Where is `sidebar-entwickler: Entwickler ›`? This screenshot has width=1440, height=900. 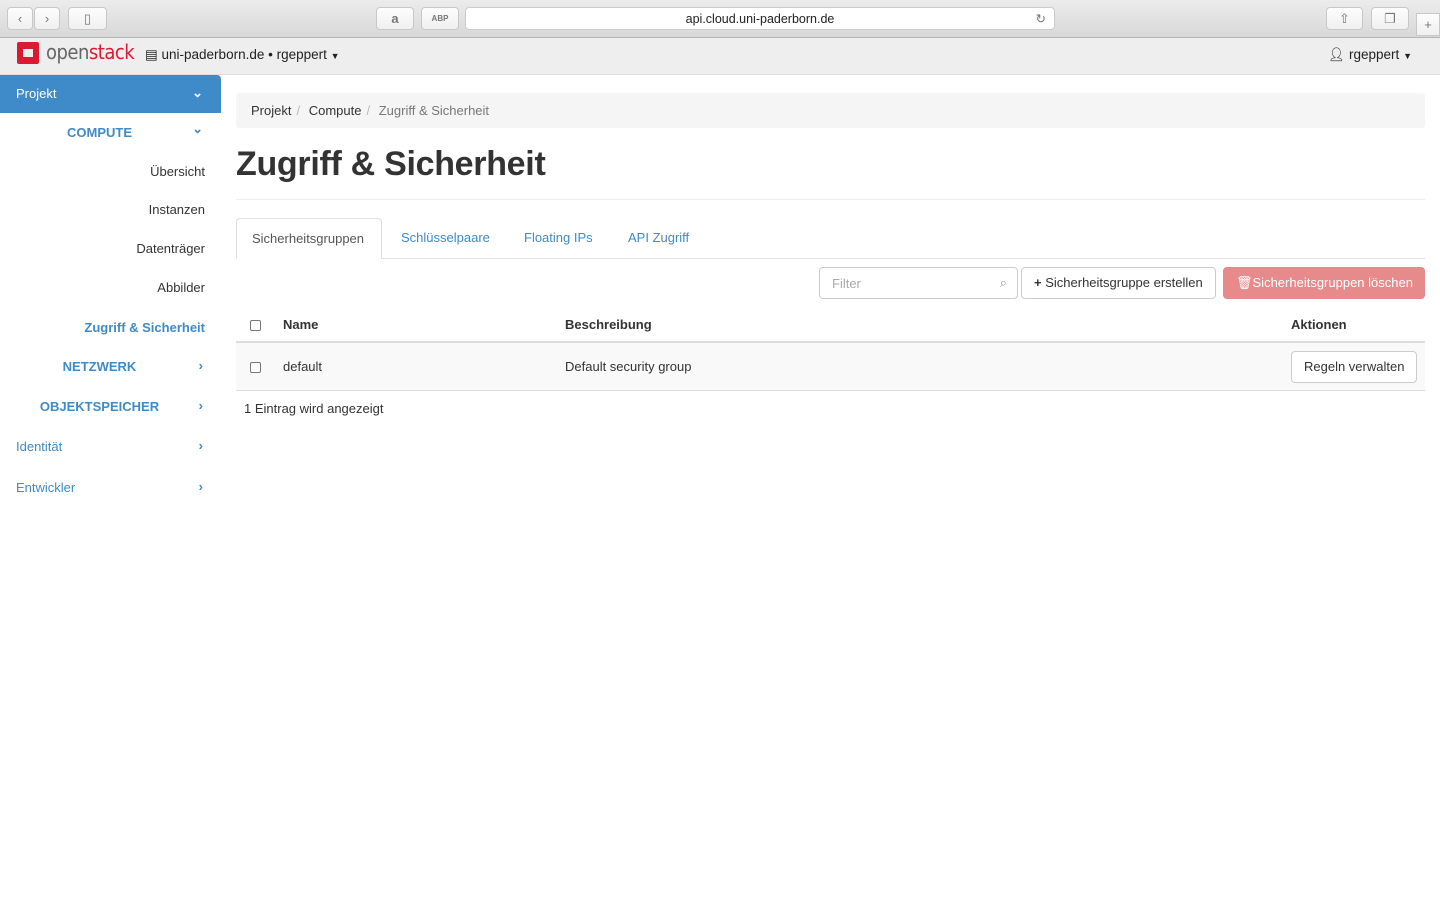 sidebar-entwickler: Entwickler › is located at coordinates (110, 487).